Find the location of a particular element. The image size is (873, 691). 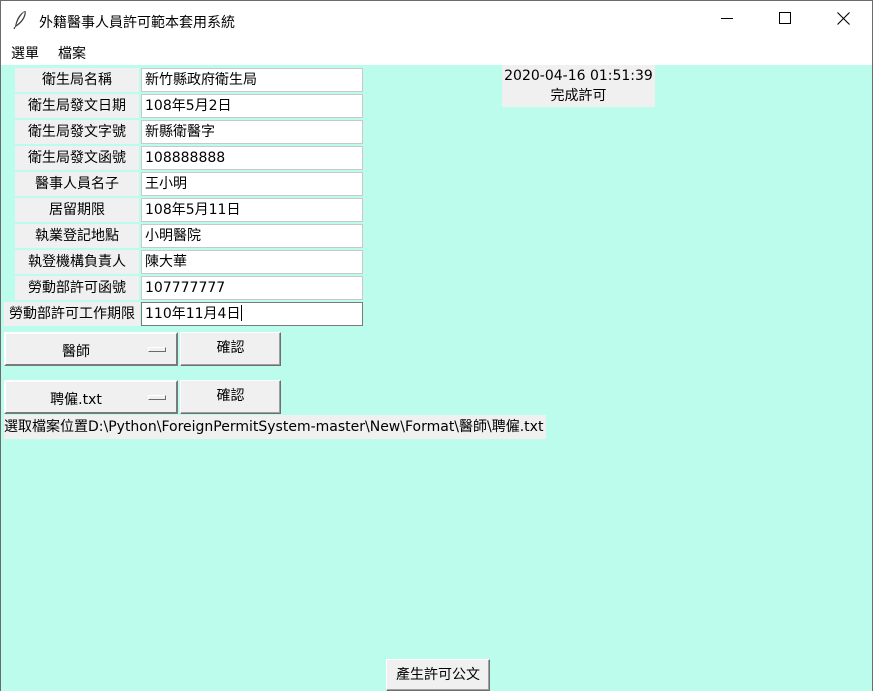

close-icon is located at coordinates (843, 20).